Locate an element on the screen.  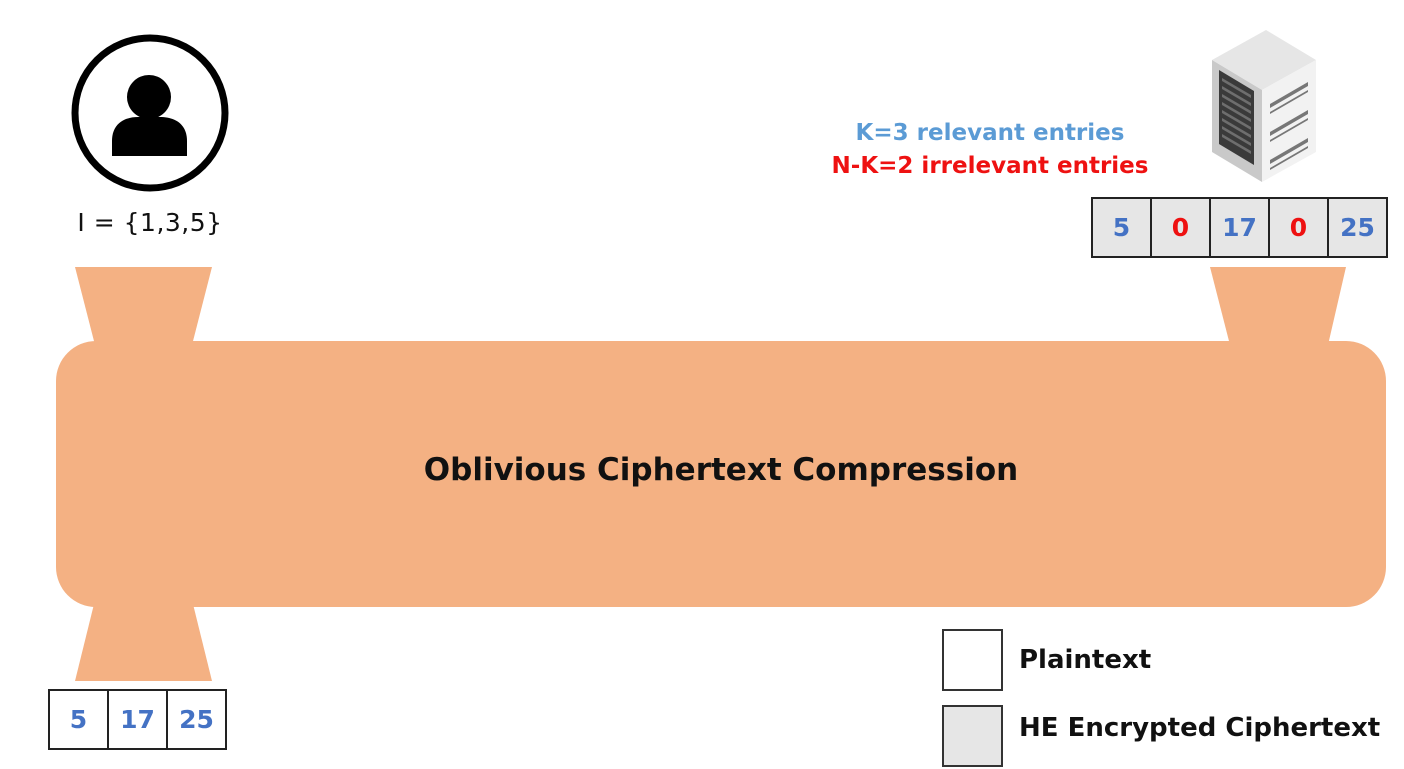
server-ciphertext-array: 5 0 17 0 25 is located at coordinates (1239, 227).